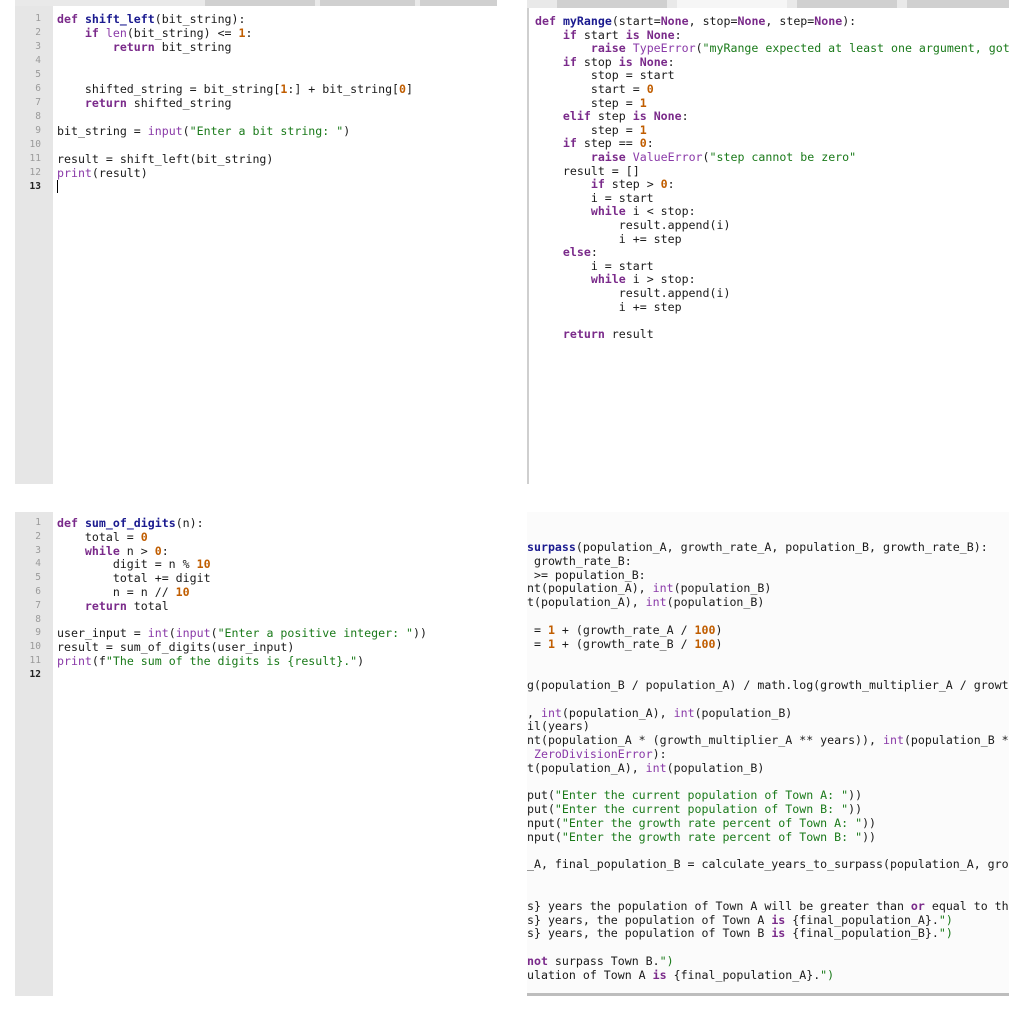 This screenshot has height=1024, width=1024. I want to click on line-number: 13, so click(35, 186).